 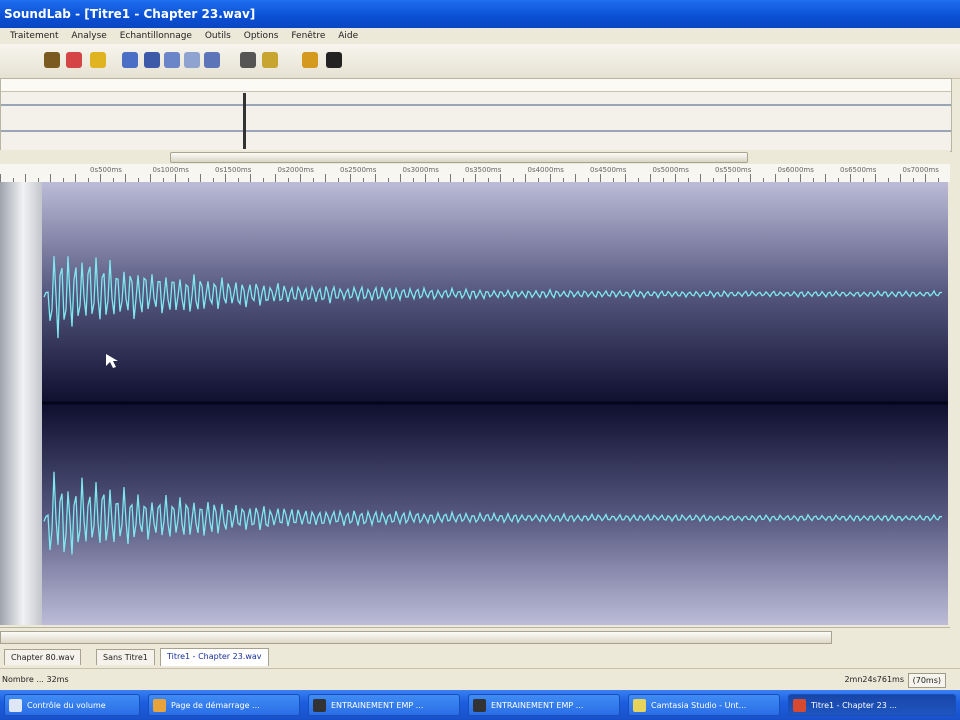 I want to click on eraser-icon, so click(x=74, y=60).